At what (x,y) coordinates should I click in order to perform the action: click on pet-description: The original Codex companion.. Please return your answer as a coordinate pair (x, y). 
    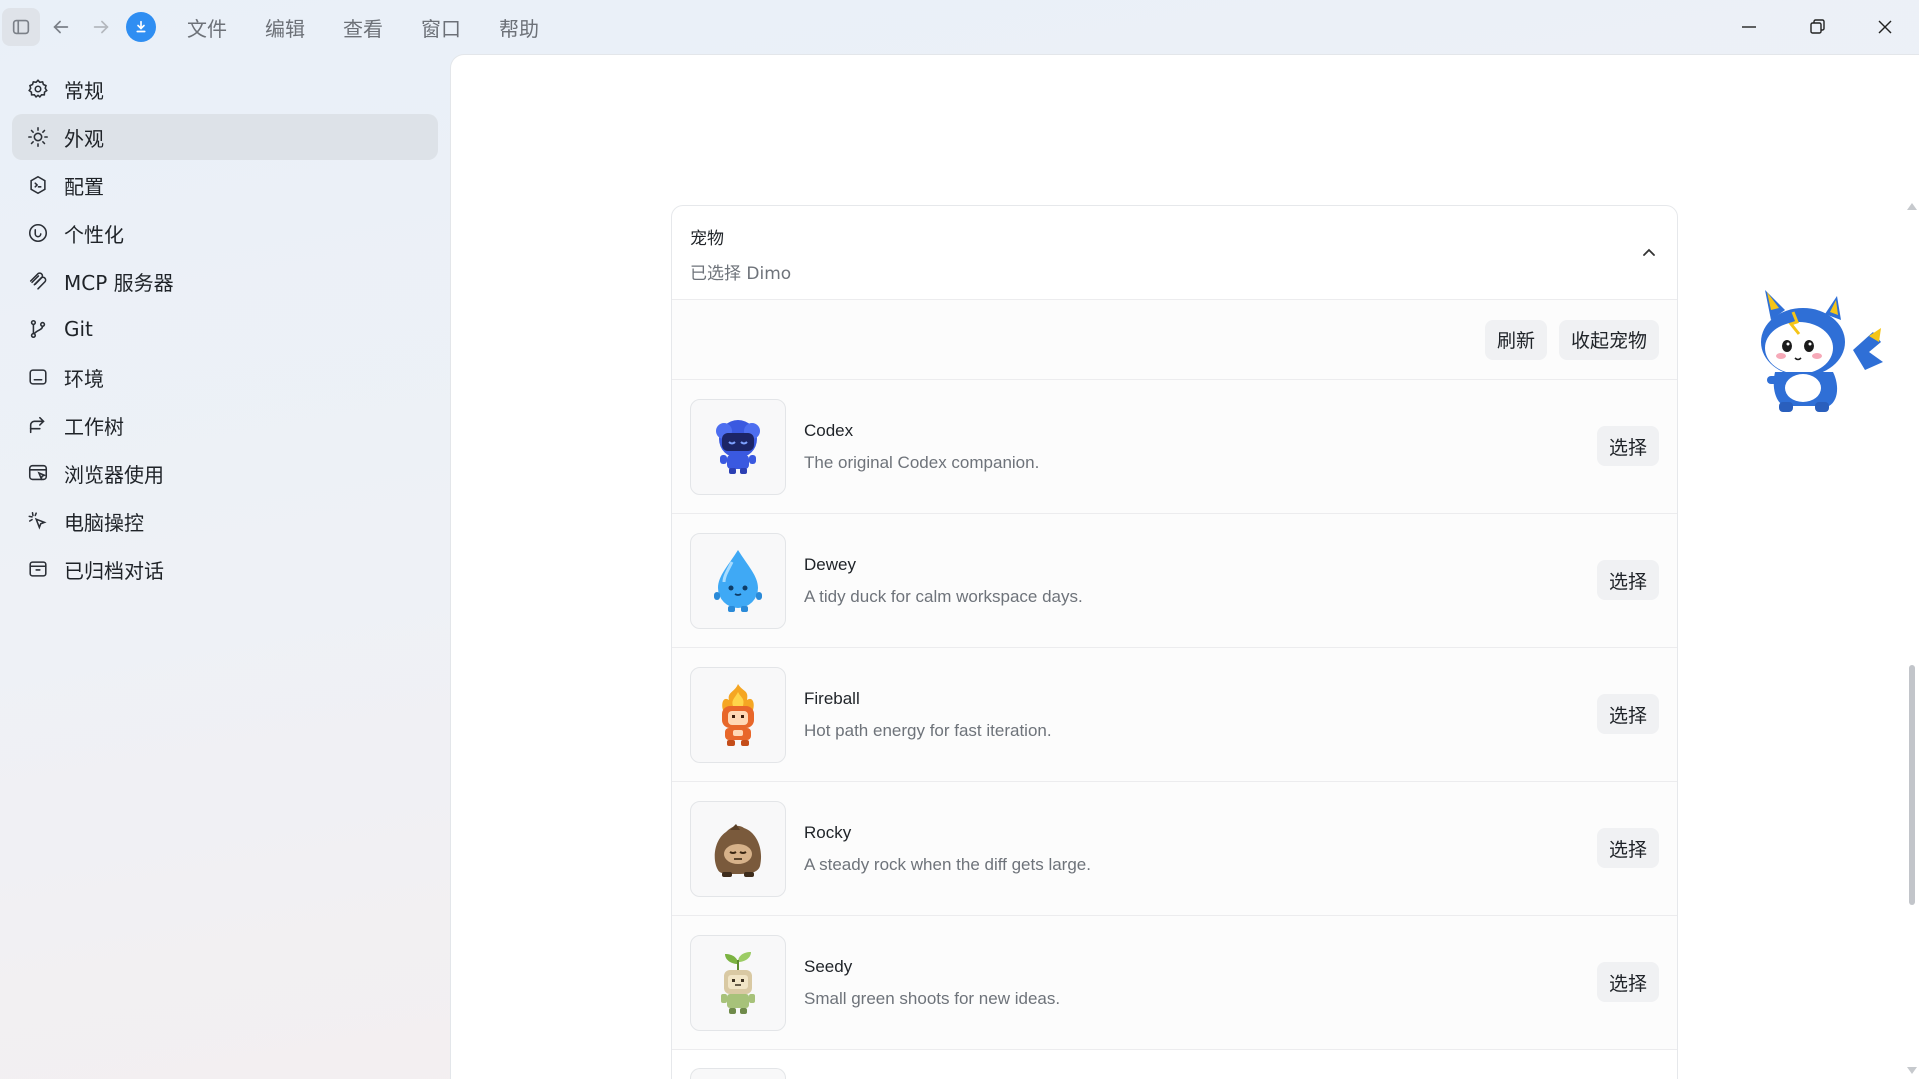
    Looking at the image, I should click on (922, 462).